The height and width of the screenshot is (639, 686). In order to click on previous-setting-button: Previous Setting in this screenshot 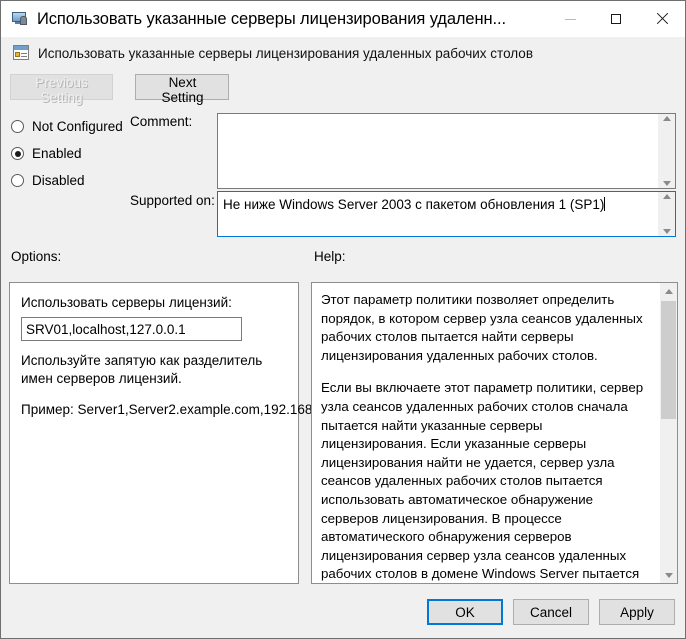, I will do `click(61, 89)`.